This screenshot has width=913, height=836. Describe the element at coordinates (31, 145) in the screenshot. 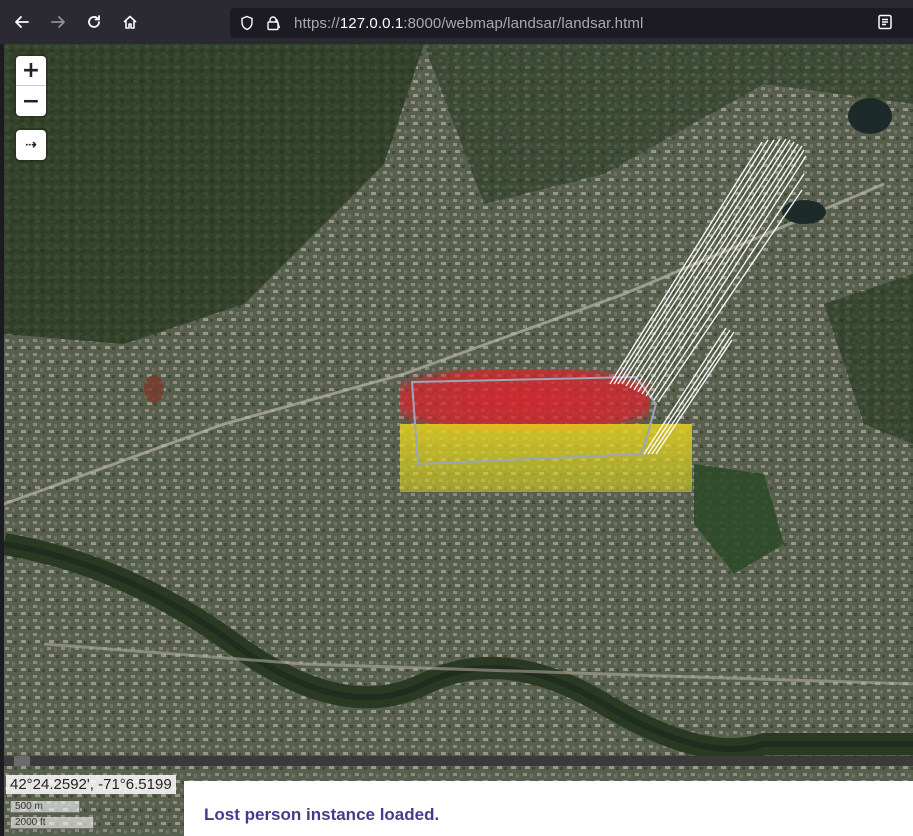

I see `map-extra-control-button: ⇢` at that location.